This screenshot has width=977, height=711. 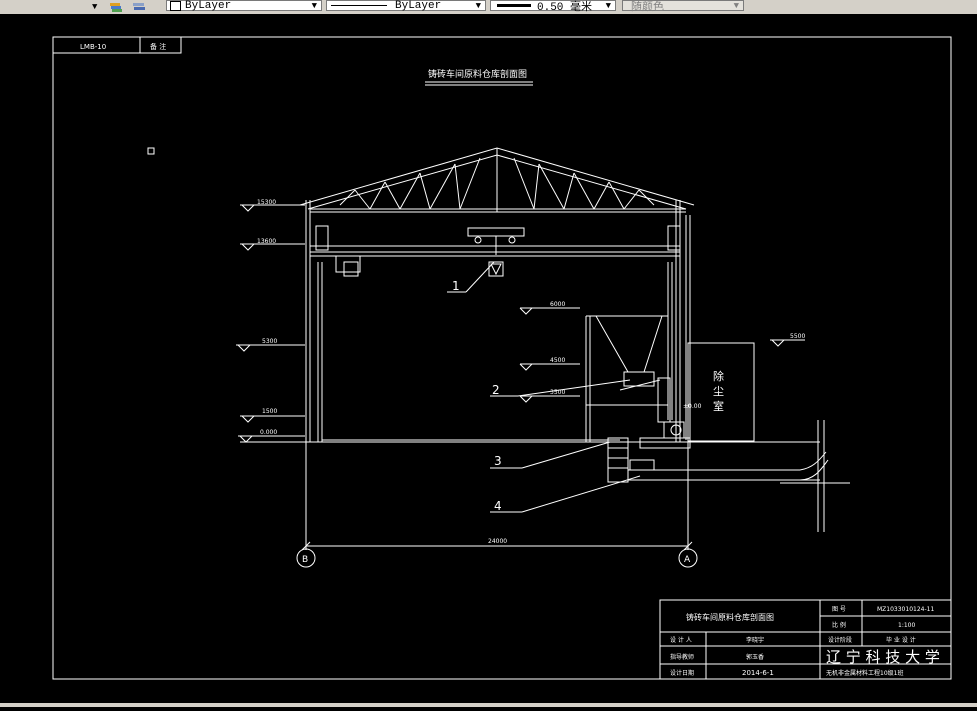 What do you see at coordinates (681, 640) in the screenshot?
I see `designer-label: 设 计 人` at bounding box center [681, 640].